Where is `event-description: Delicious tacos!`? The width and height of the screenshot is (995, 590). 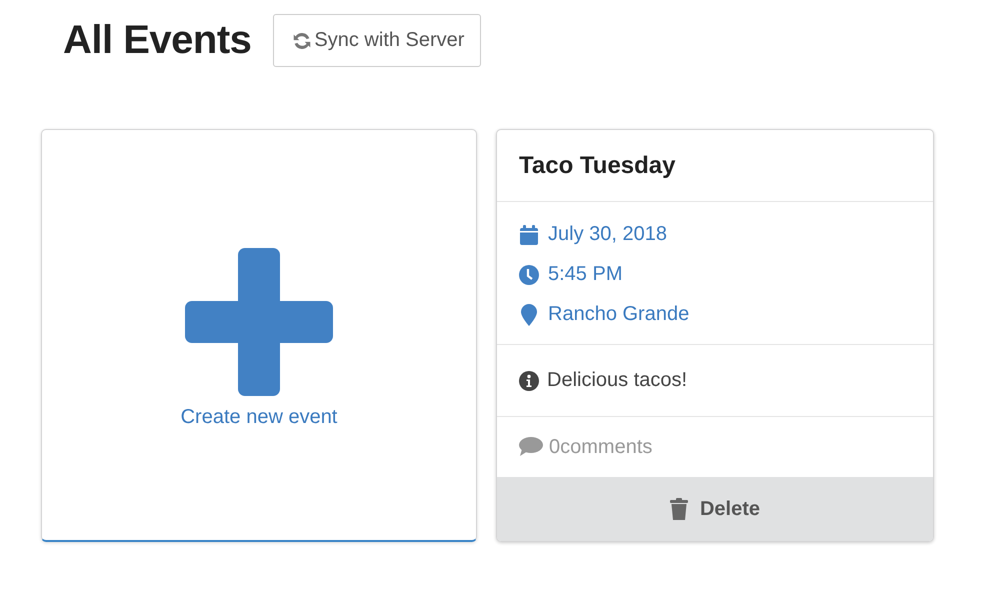 event-description: Delicious tacos! is located at coordinates (617, 380).